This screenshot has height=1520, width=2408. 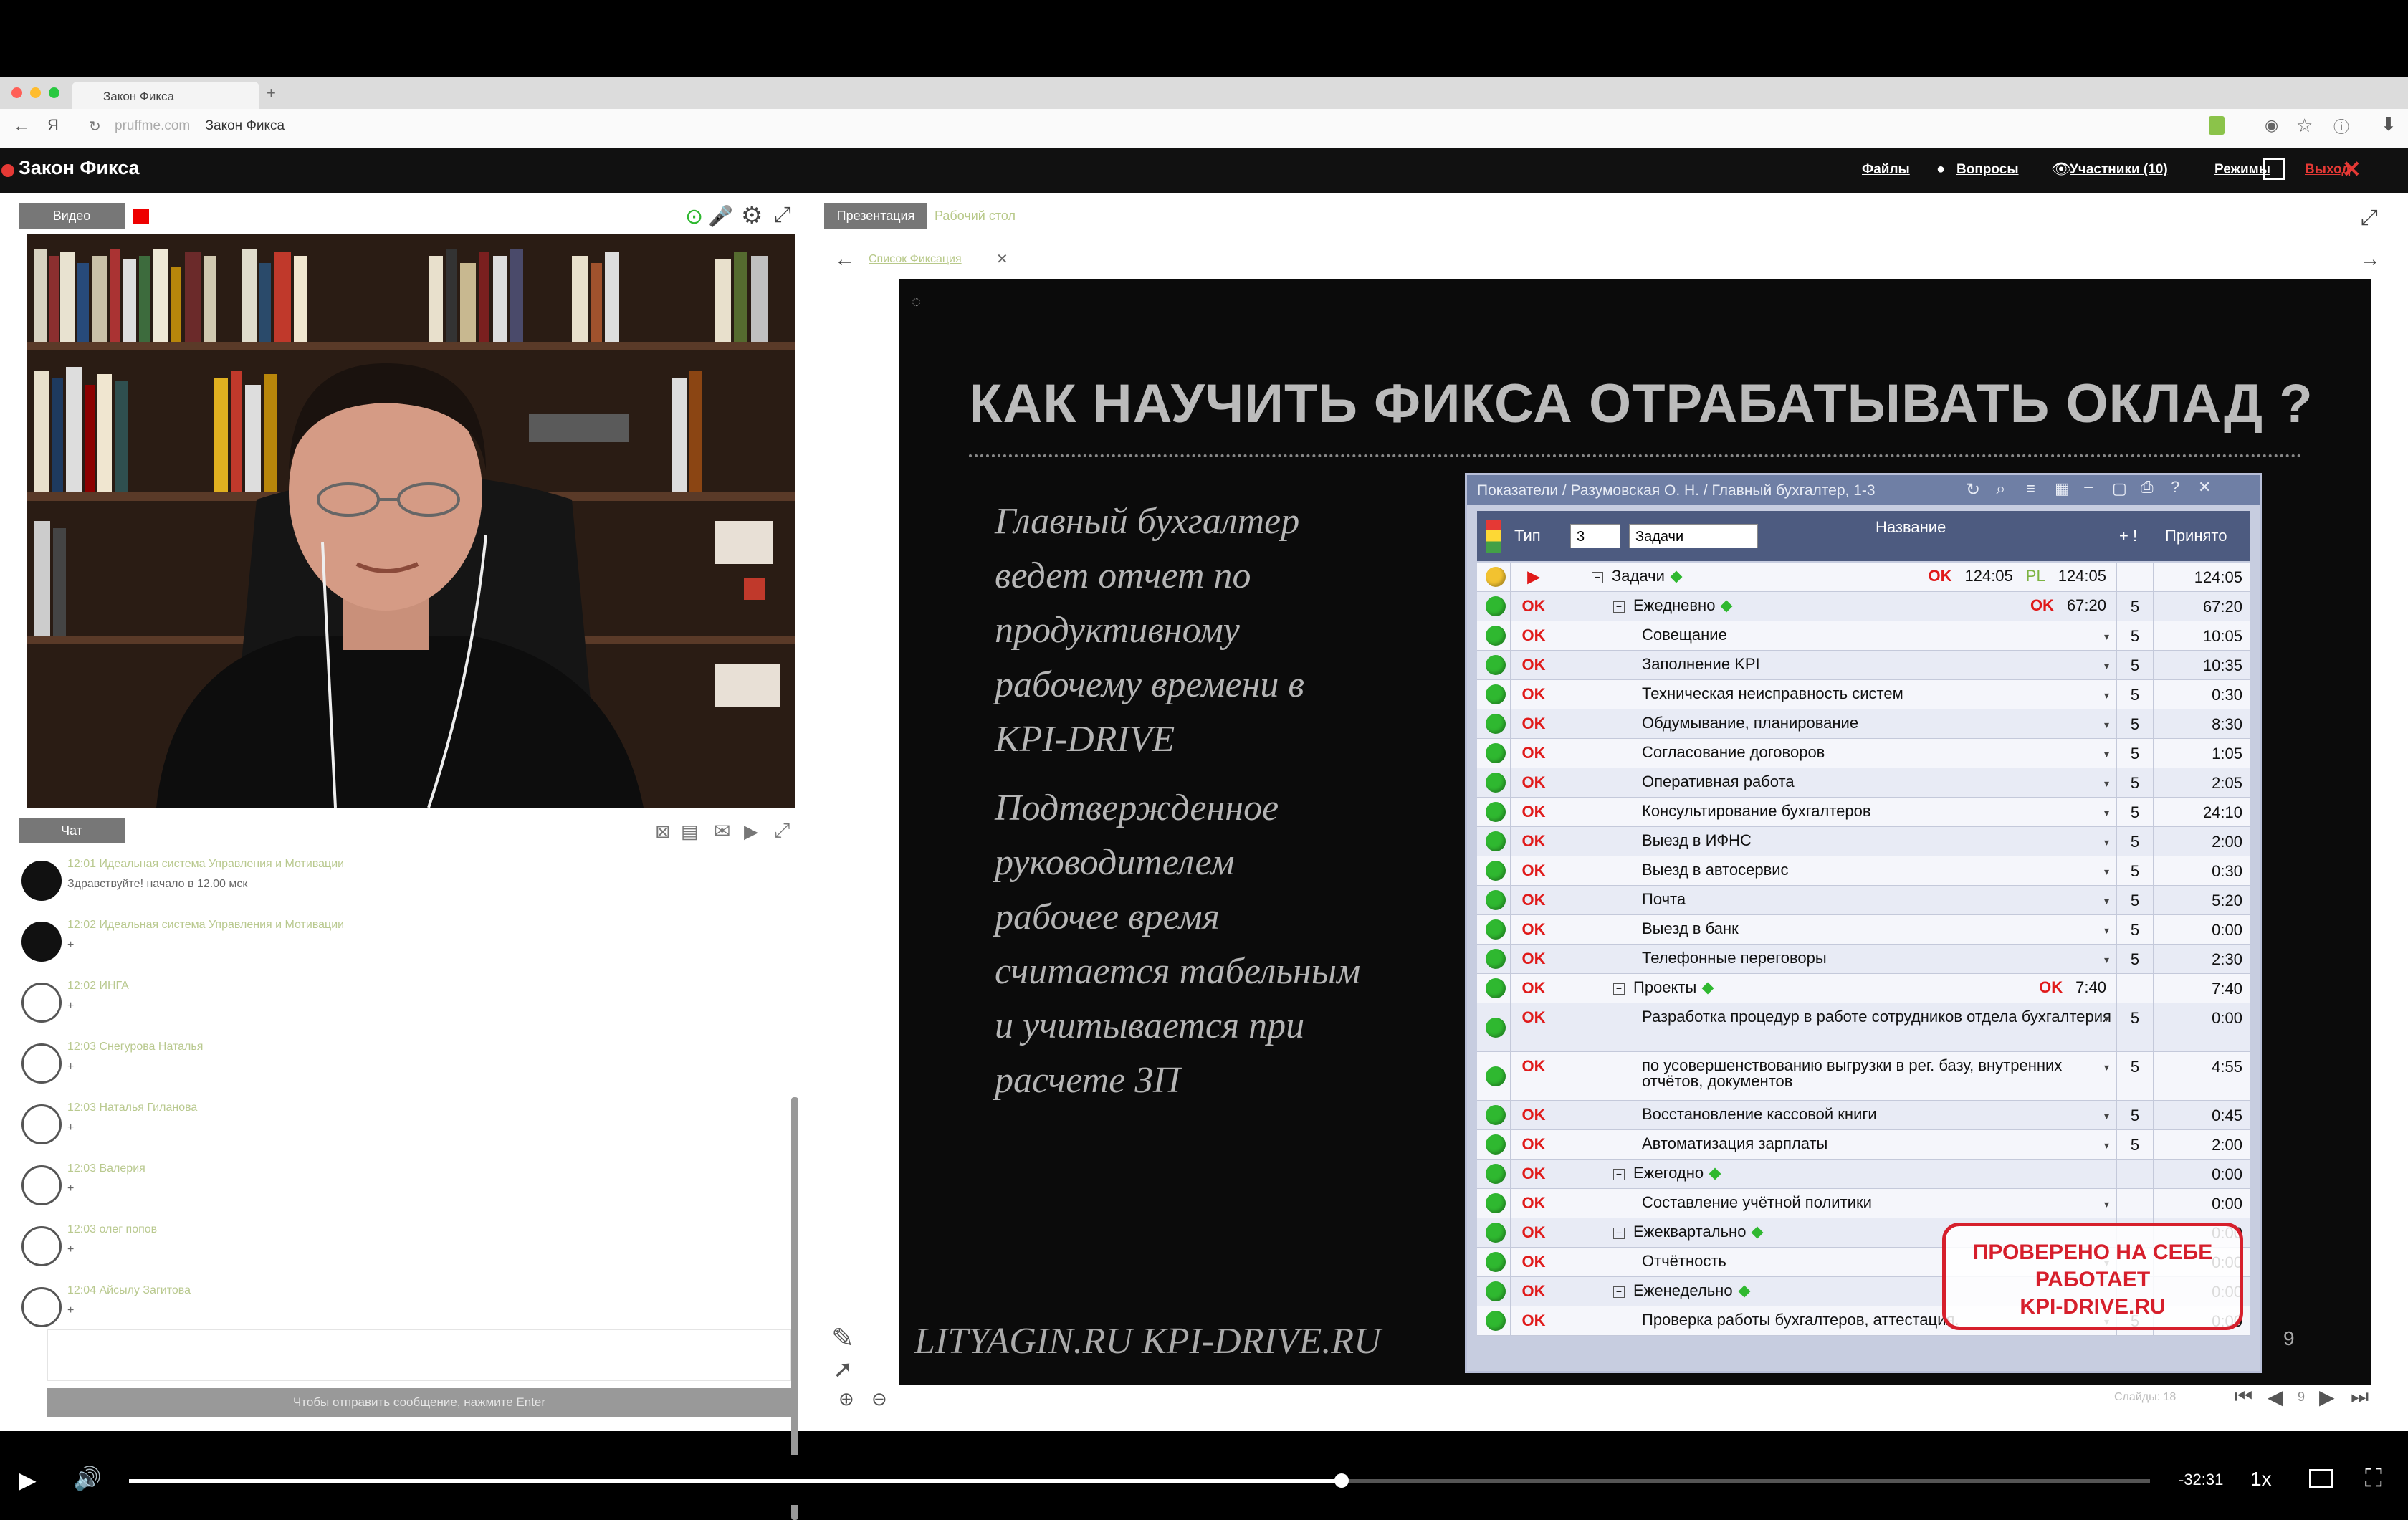 I want to click on location-icon: ⊙, so click(x=694, y=216).